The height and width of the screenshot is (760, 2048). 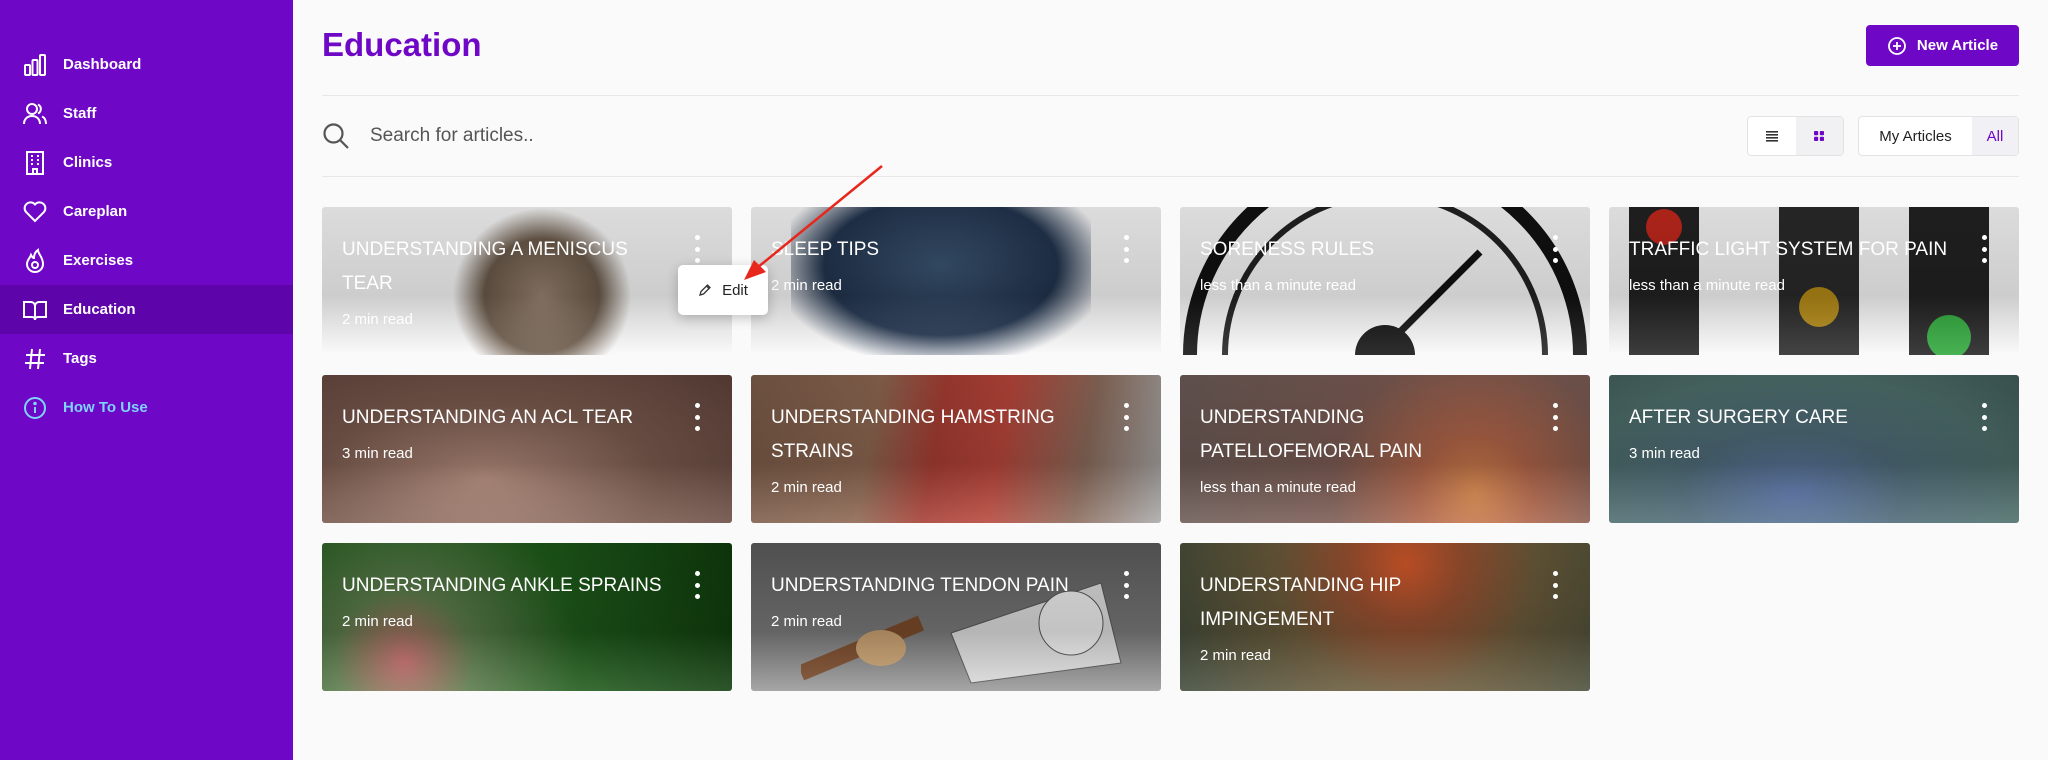 I want to click on sidebar-item-label: Tags, so click(x=80, y=358).